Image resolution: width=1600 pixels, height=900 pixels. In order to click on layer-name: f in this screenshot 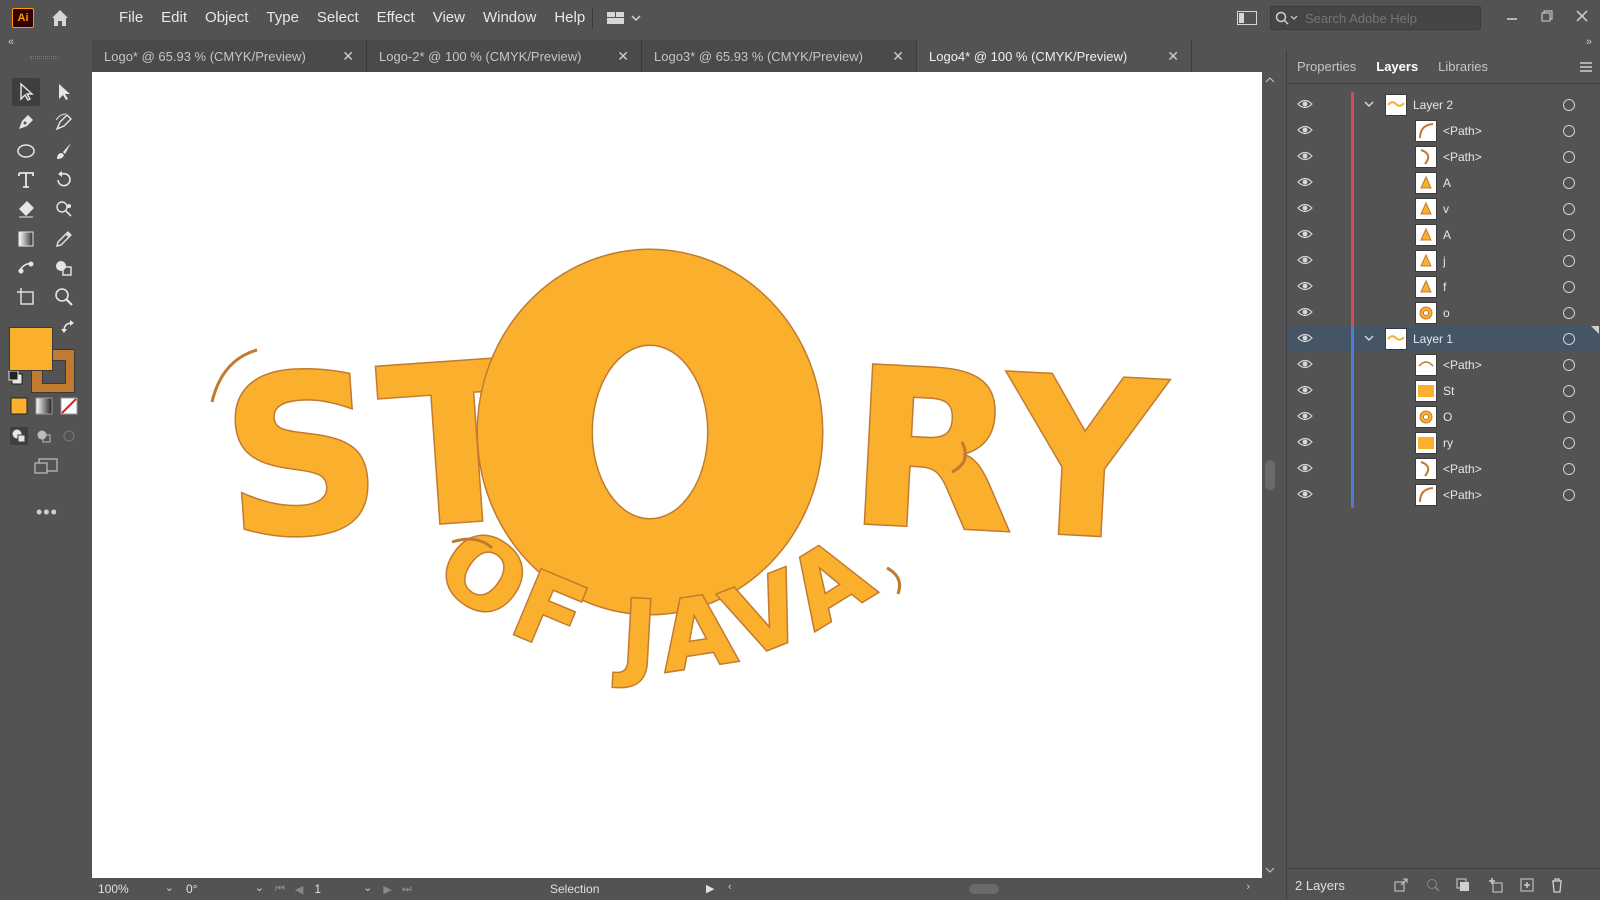, I will do `click(1444, 287)`.